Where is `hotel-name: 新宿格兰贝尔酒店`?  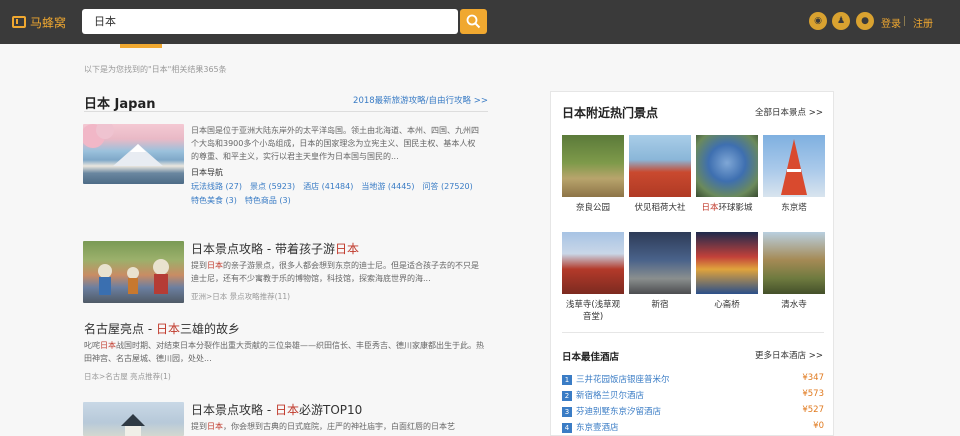 hotel-name: 新宿格兰贝尔酒店 is located at coordinates (610, 396).